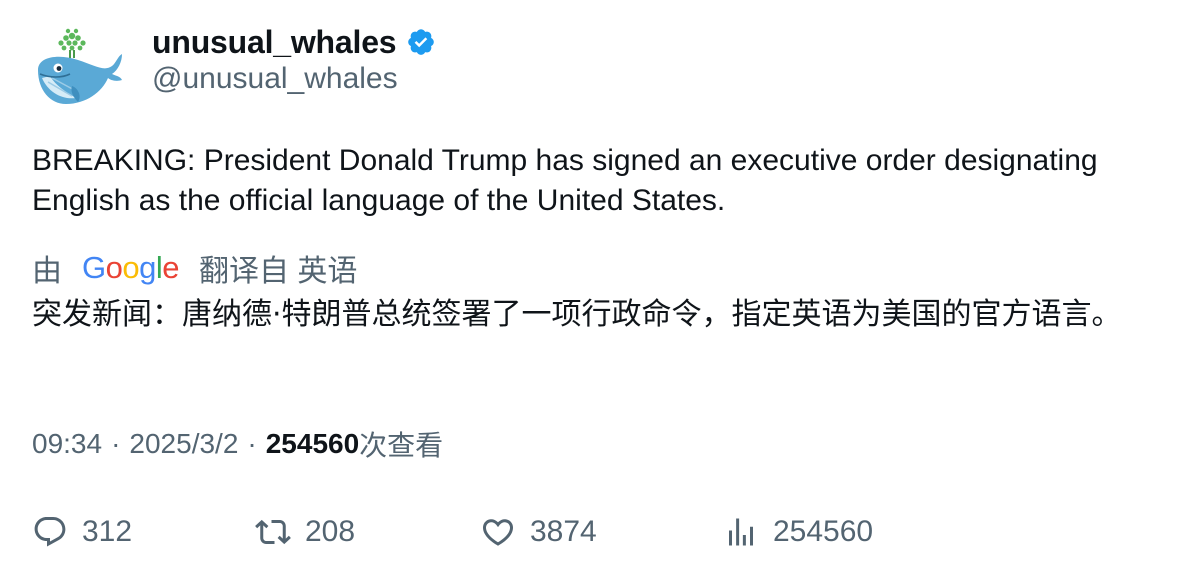  Describe the element at coordinates (598, 532) in the screenshot. I see `action-bar: 312 208 3874 254560` at that location.